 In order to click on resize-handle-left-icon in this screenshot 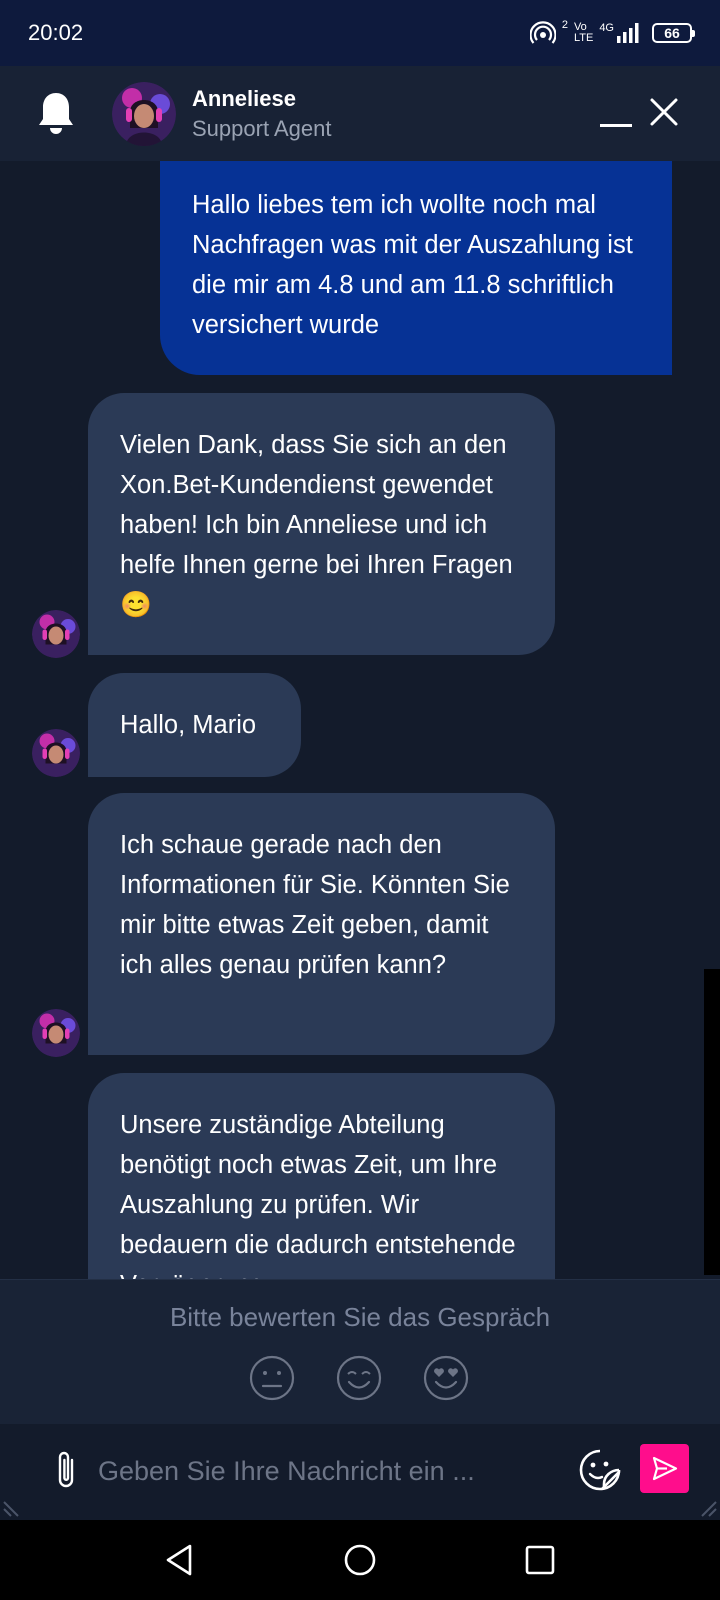, I will do `click(11, 1509)`.